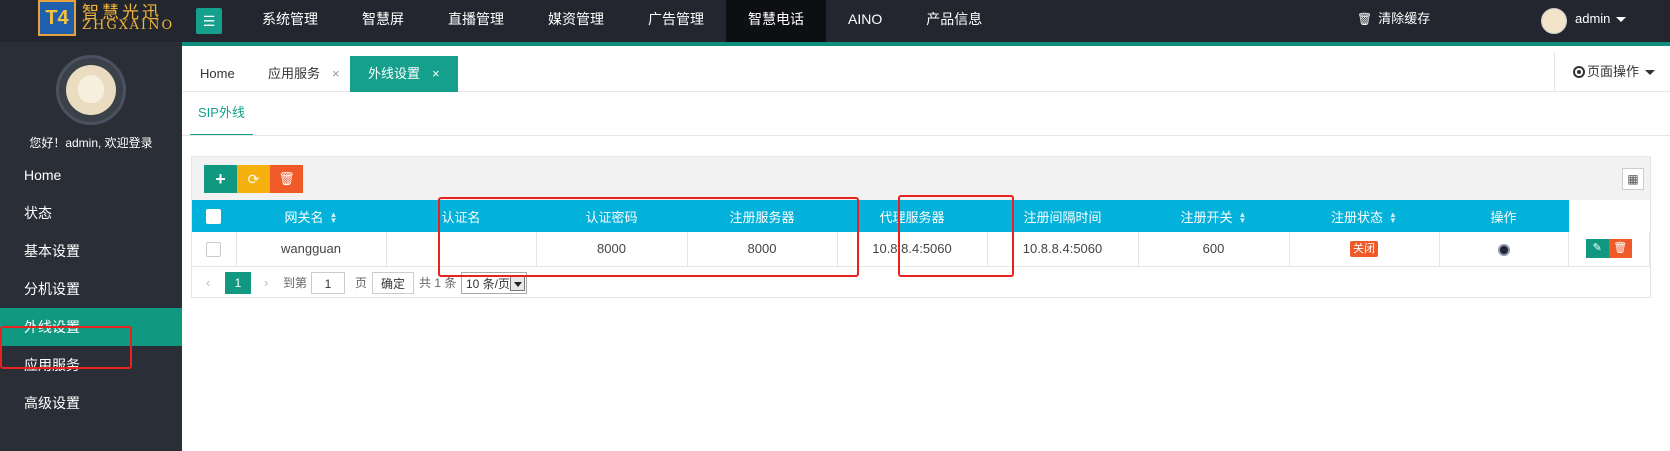 The height and width of the screenshot is (451, 1670). I want to click on select-all-checkbox, so click(214, 217).